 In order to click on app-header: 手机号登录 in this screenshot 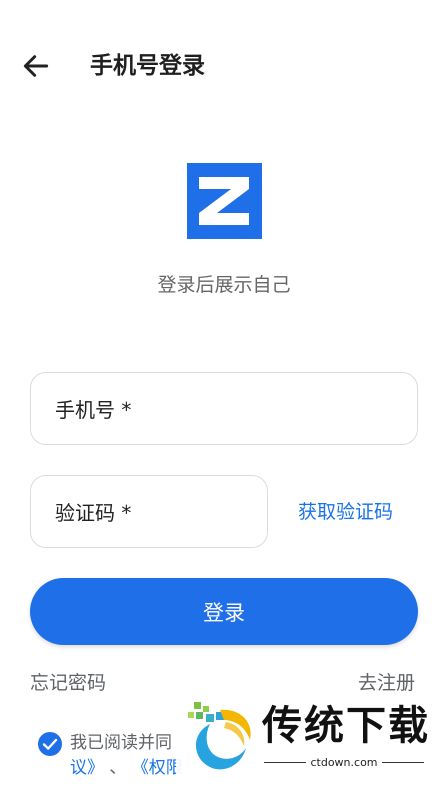, I will do `click(224, 66)`.